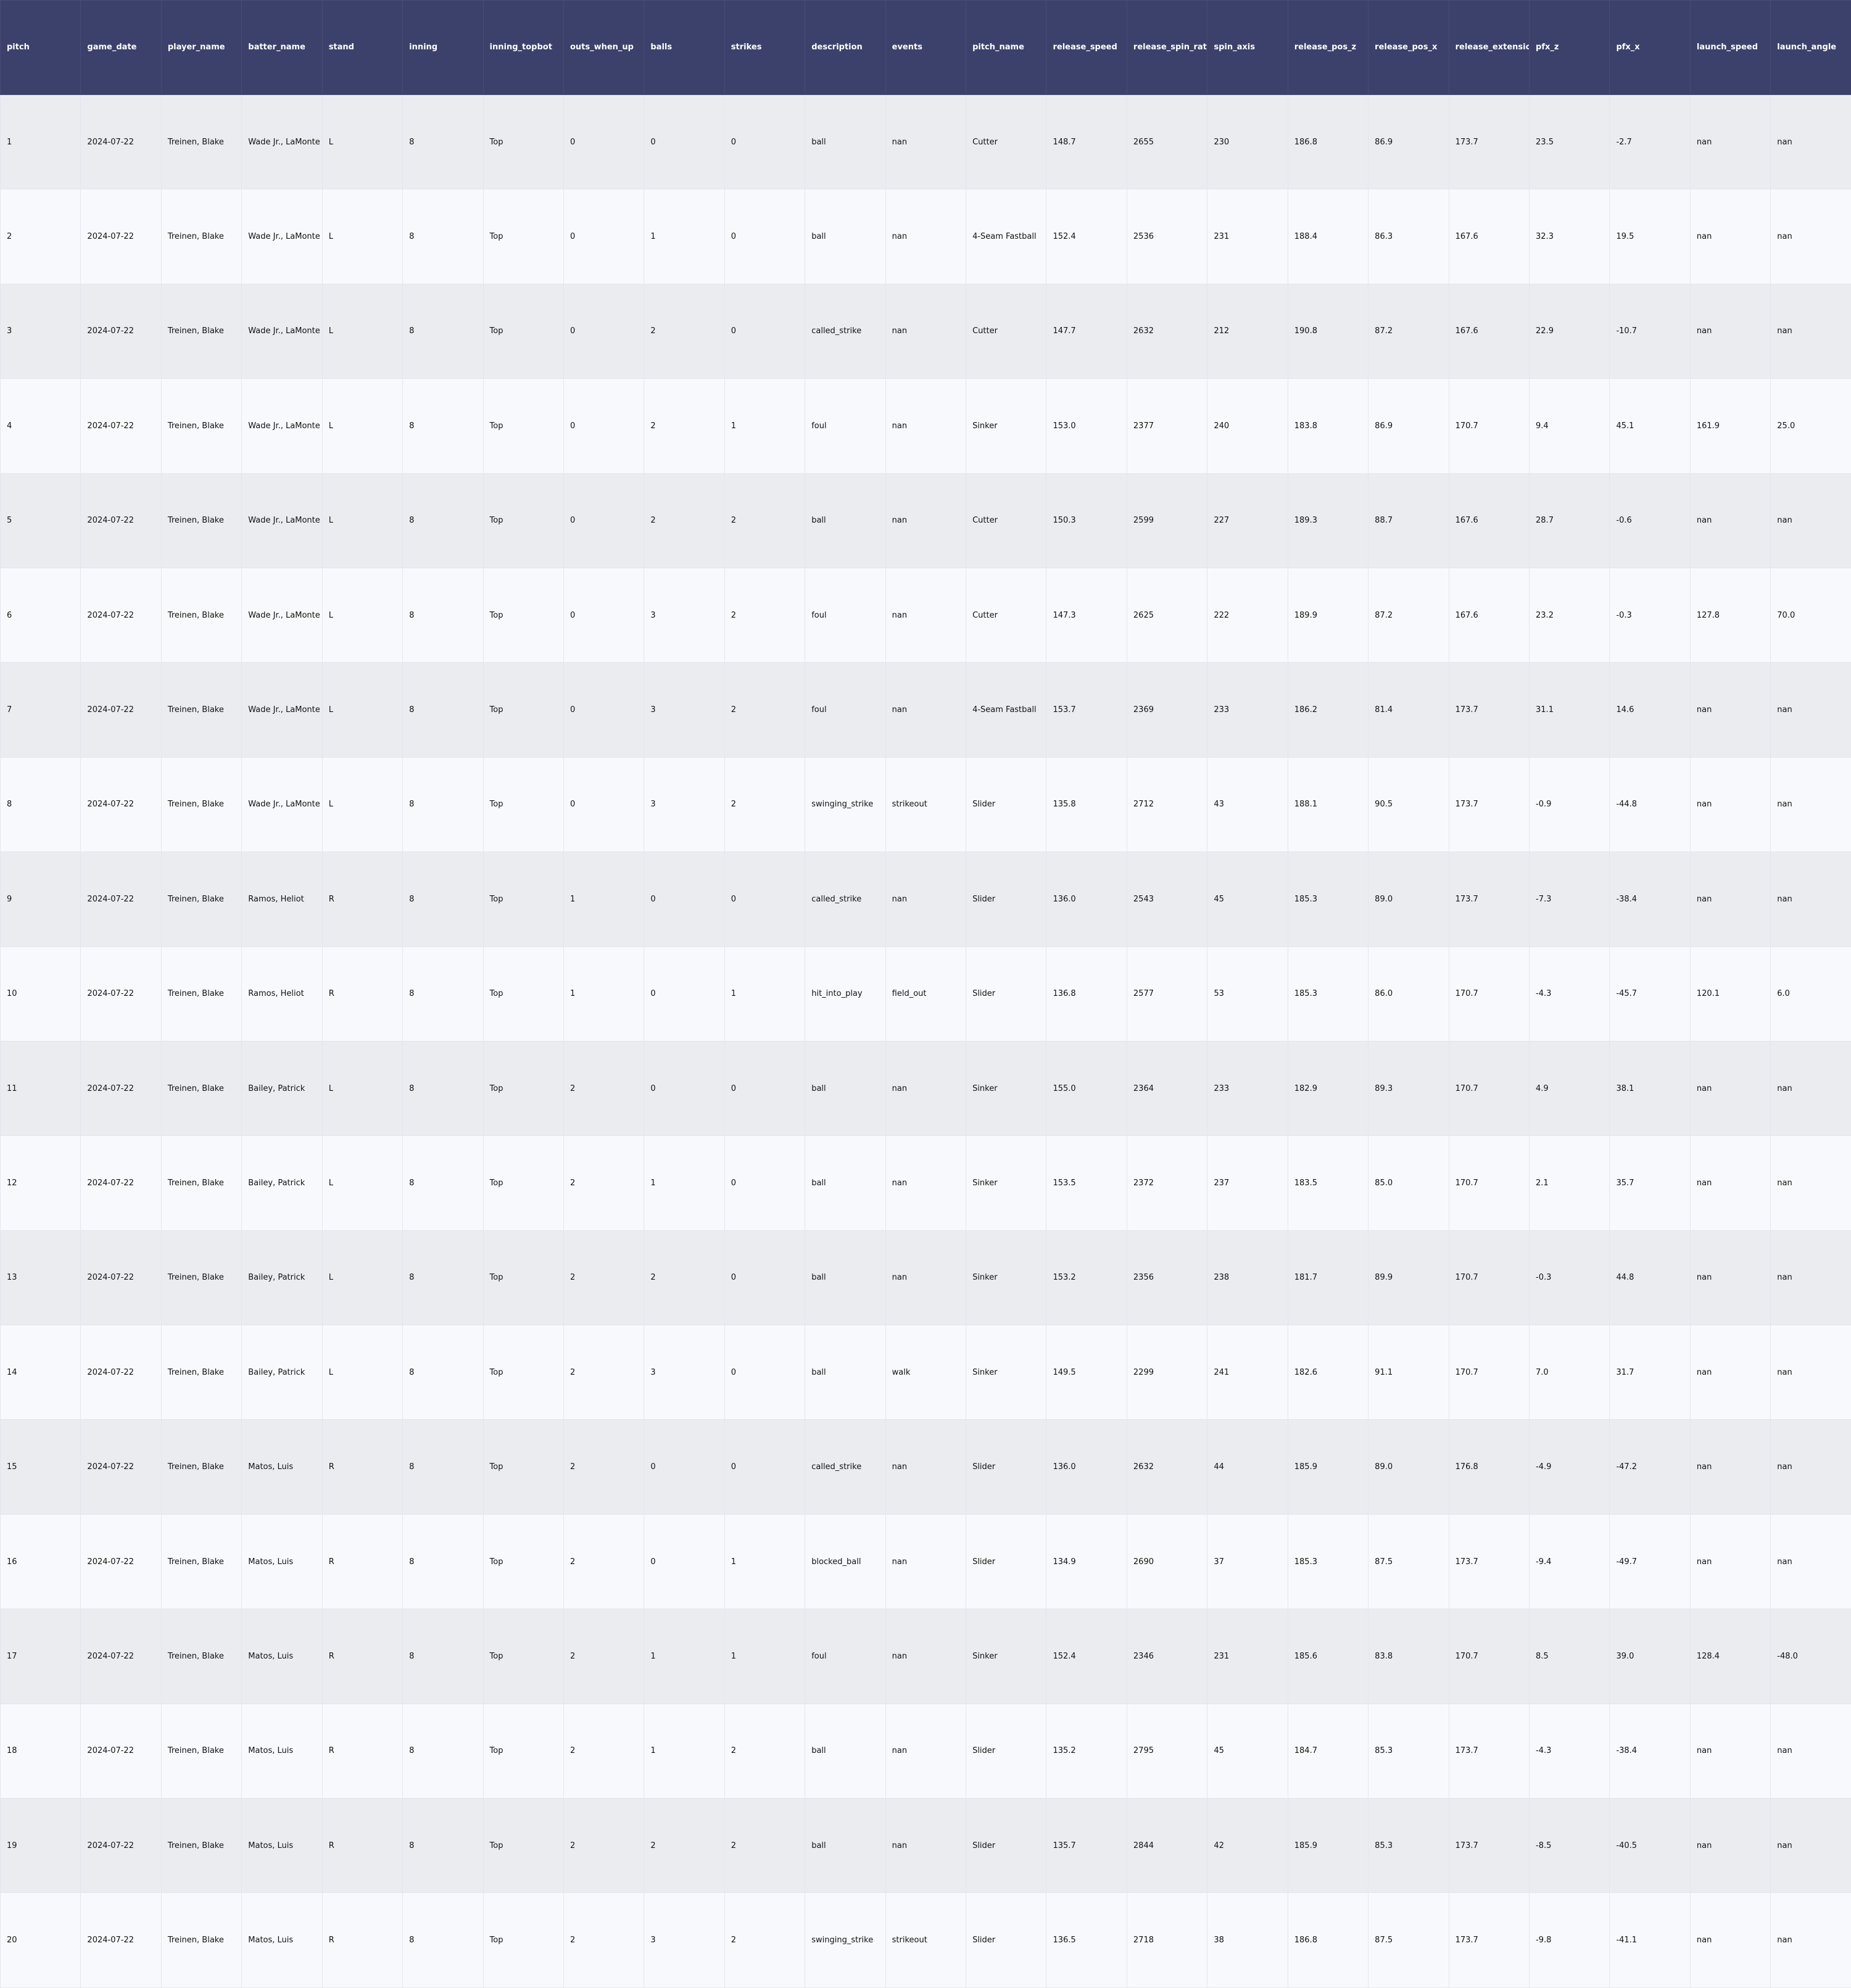 This screenshot has width=1851, height=1988. Describe the element at coordinates (845, 1277) in the screenshot. I see `table-cell-description: ball` at that location.